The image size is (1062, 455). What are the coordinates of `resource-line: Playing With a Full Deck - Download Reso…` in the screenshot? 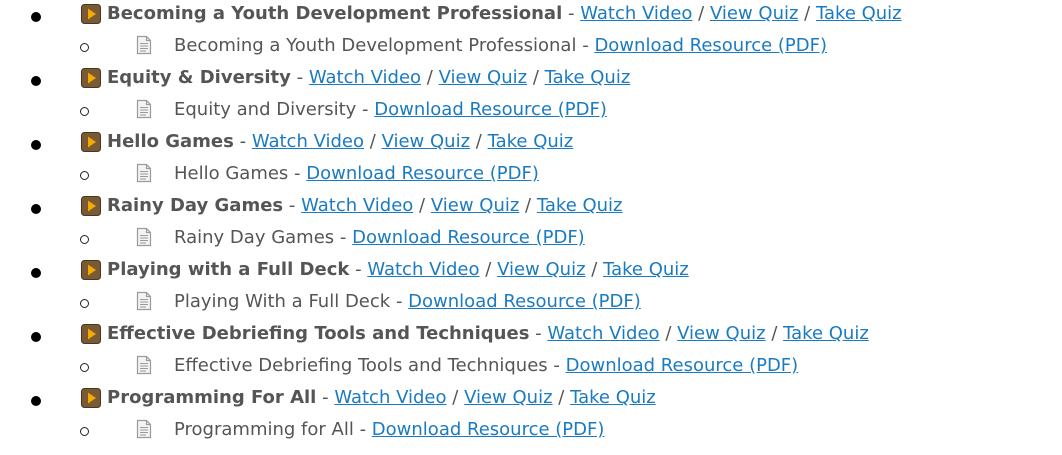 It's located at (407, 301).